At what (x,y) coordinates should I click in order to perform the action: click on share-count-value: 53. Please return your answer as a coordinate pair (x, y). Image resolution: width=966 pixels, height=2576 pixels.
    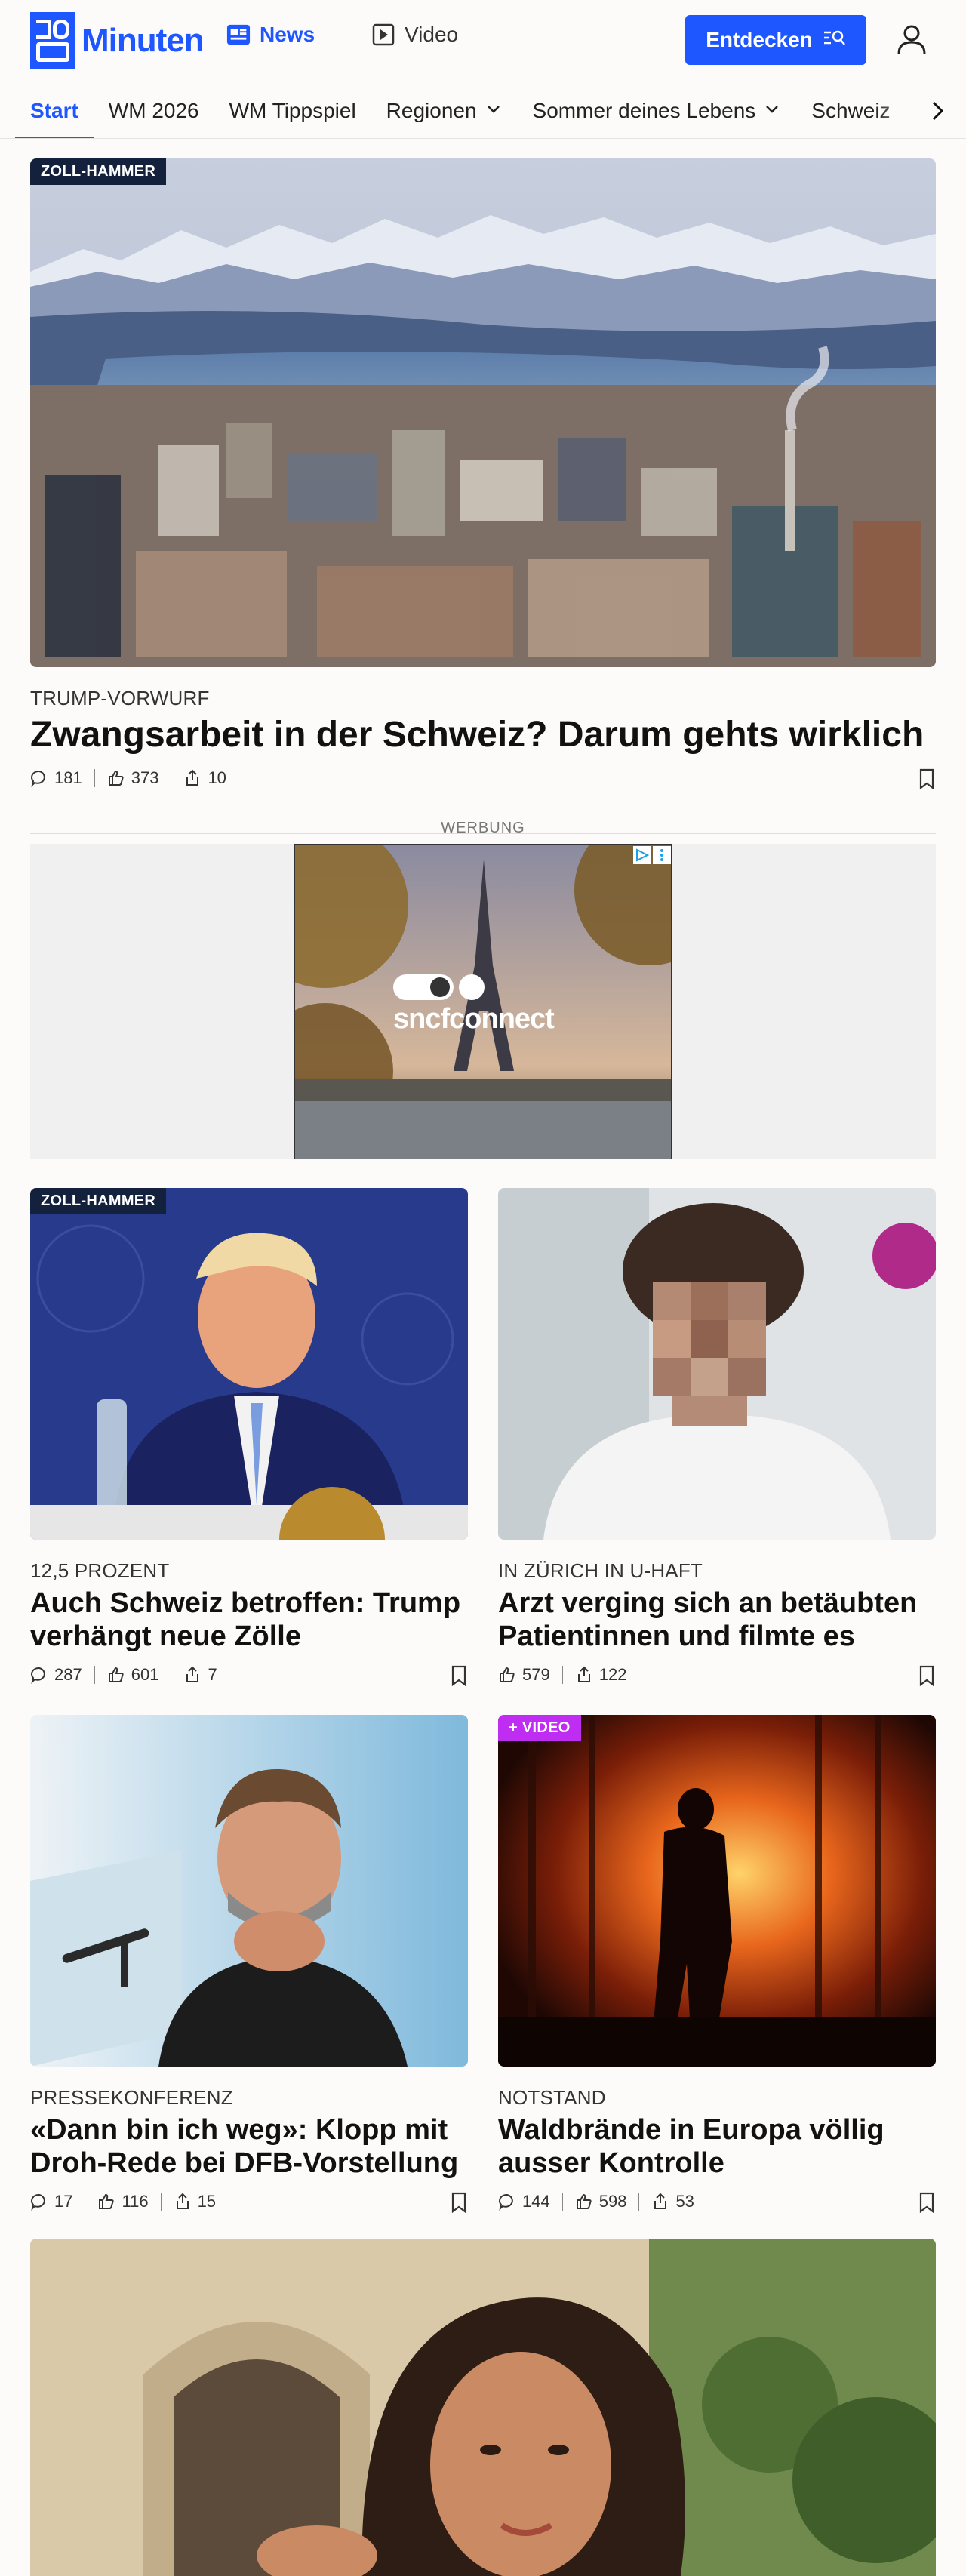
    Looking at the image, I should click on (684, 2201).